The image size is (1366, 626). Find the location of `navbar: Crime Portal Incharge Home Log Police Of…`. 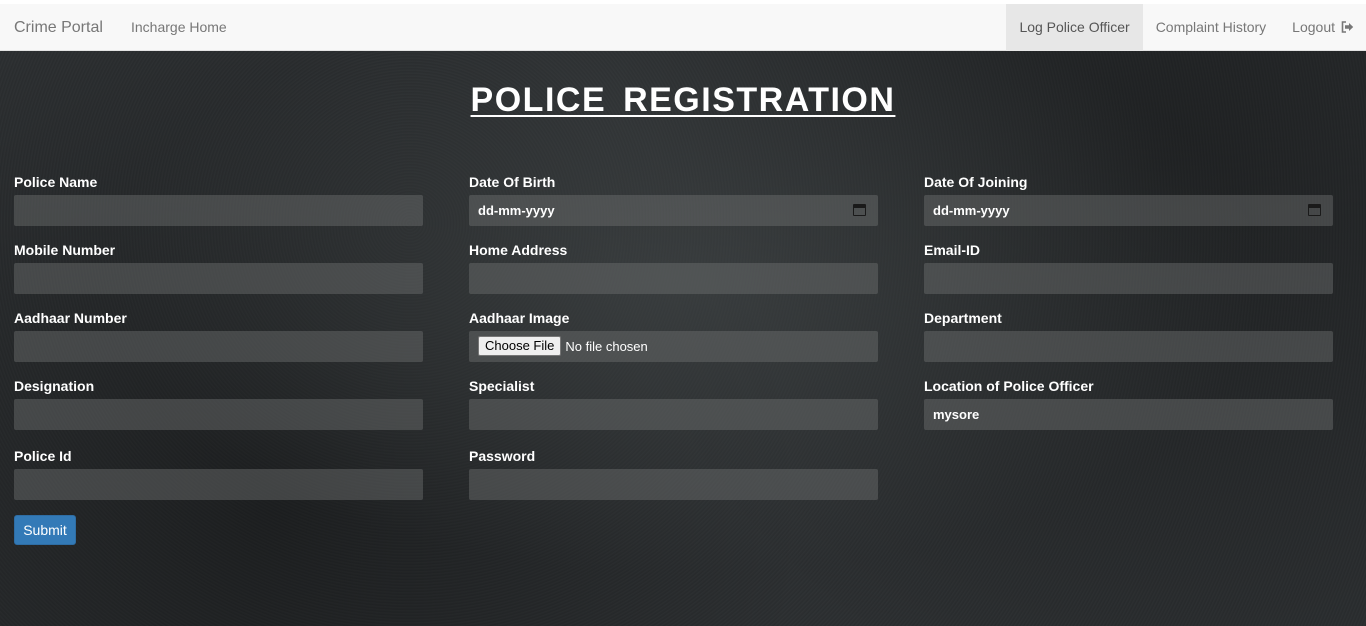

navbar: Crime Portal Incharge Home Log Police Of… is located at coordinates (683, 27).